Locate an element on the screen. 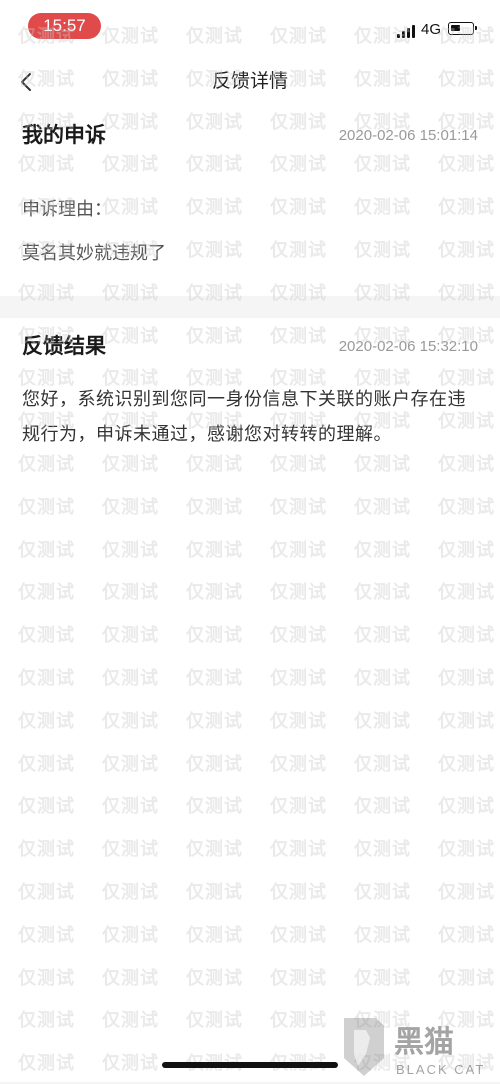  battery-icon is located at coordinates (462, 28).